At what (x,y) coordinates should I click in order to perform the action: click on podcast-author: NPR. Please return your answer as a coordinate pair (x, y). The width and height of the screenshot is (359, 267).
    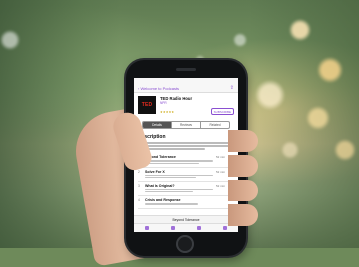
    Looking at the image, I should click on (197, 103).